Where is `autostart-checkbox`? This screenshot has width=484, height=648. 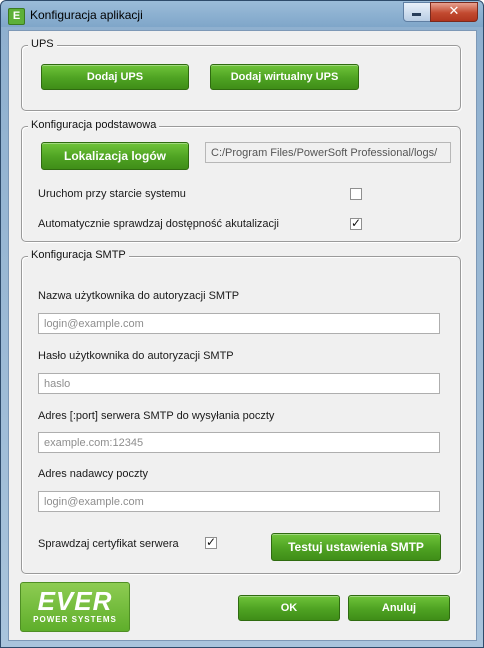
autostart-checkbox is located at coordinates (356, 194).